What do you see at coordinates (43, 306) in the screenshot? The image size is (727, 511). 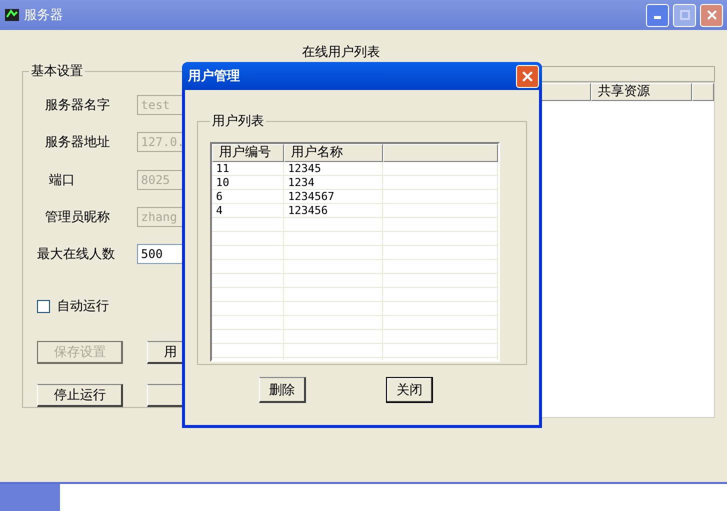 I see `checkbox` at bounding box center [43, 306].